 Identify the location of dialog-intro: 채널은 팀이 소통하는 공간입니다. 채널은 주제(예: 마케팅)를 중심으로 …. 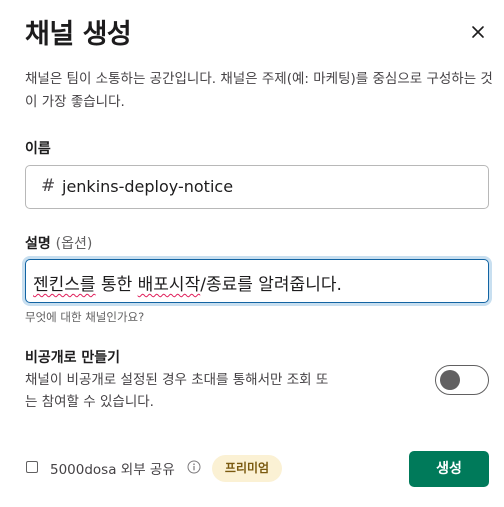
(259, 90).